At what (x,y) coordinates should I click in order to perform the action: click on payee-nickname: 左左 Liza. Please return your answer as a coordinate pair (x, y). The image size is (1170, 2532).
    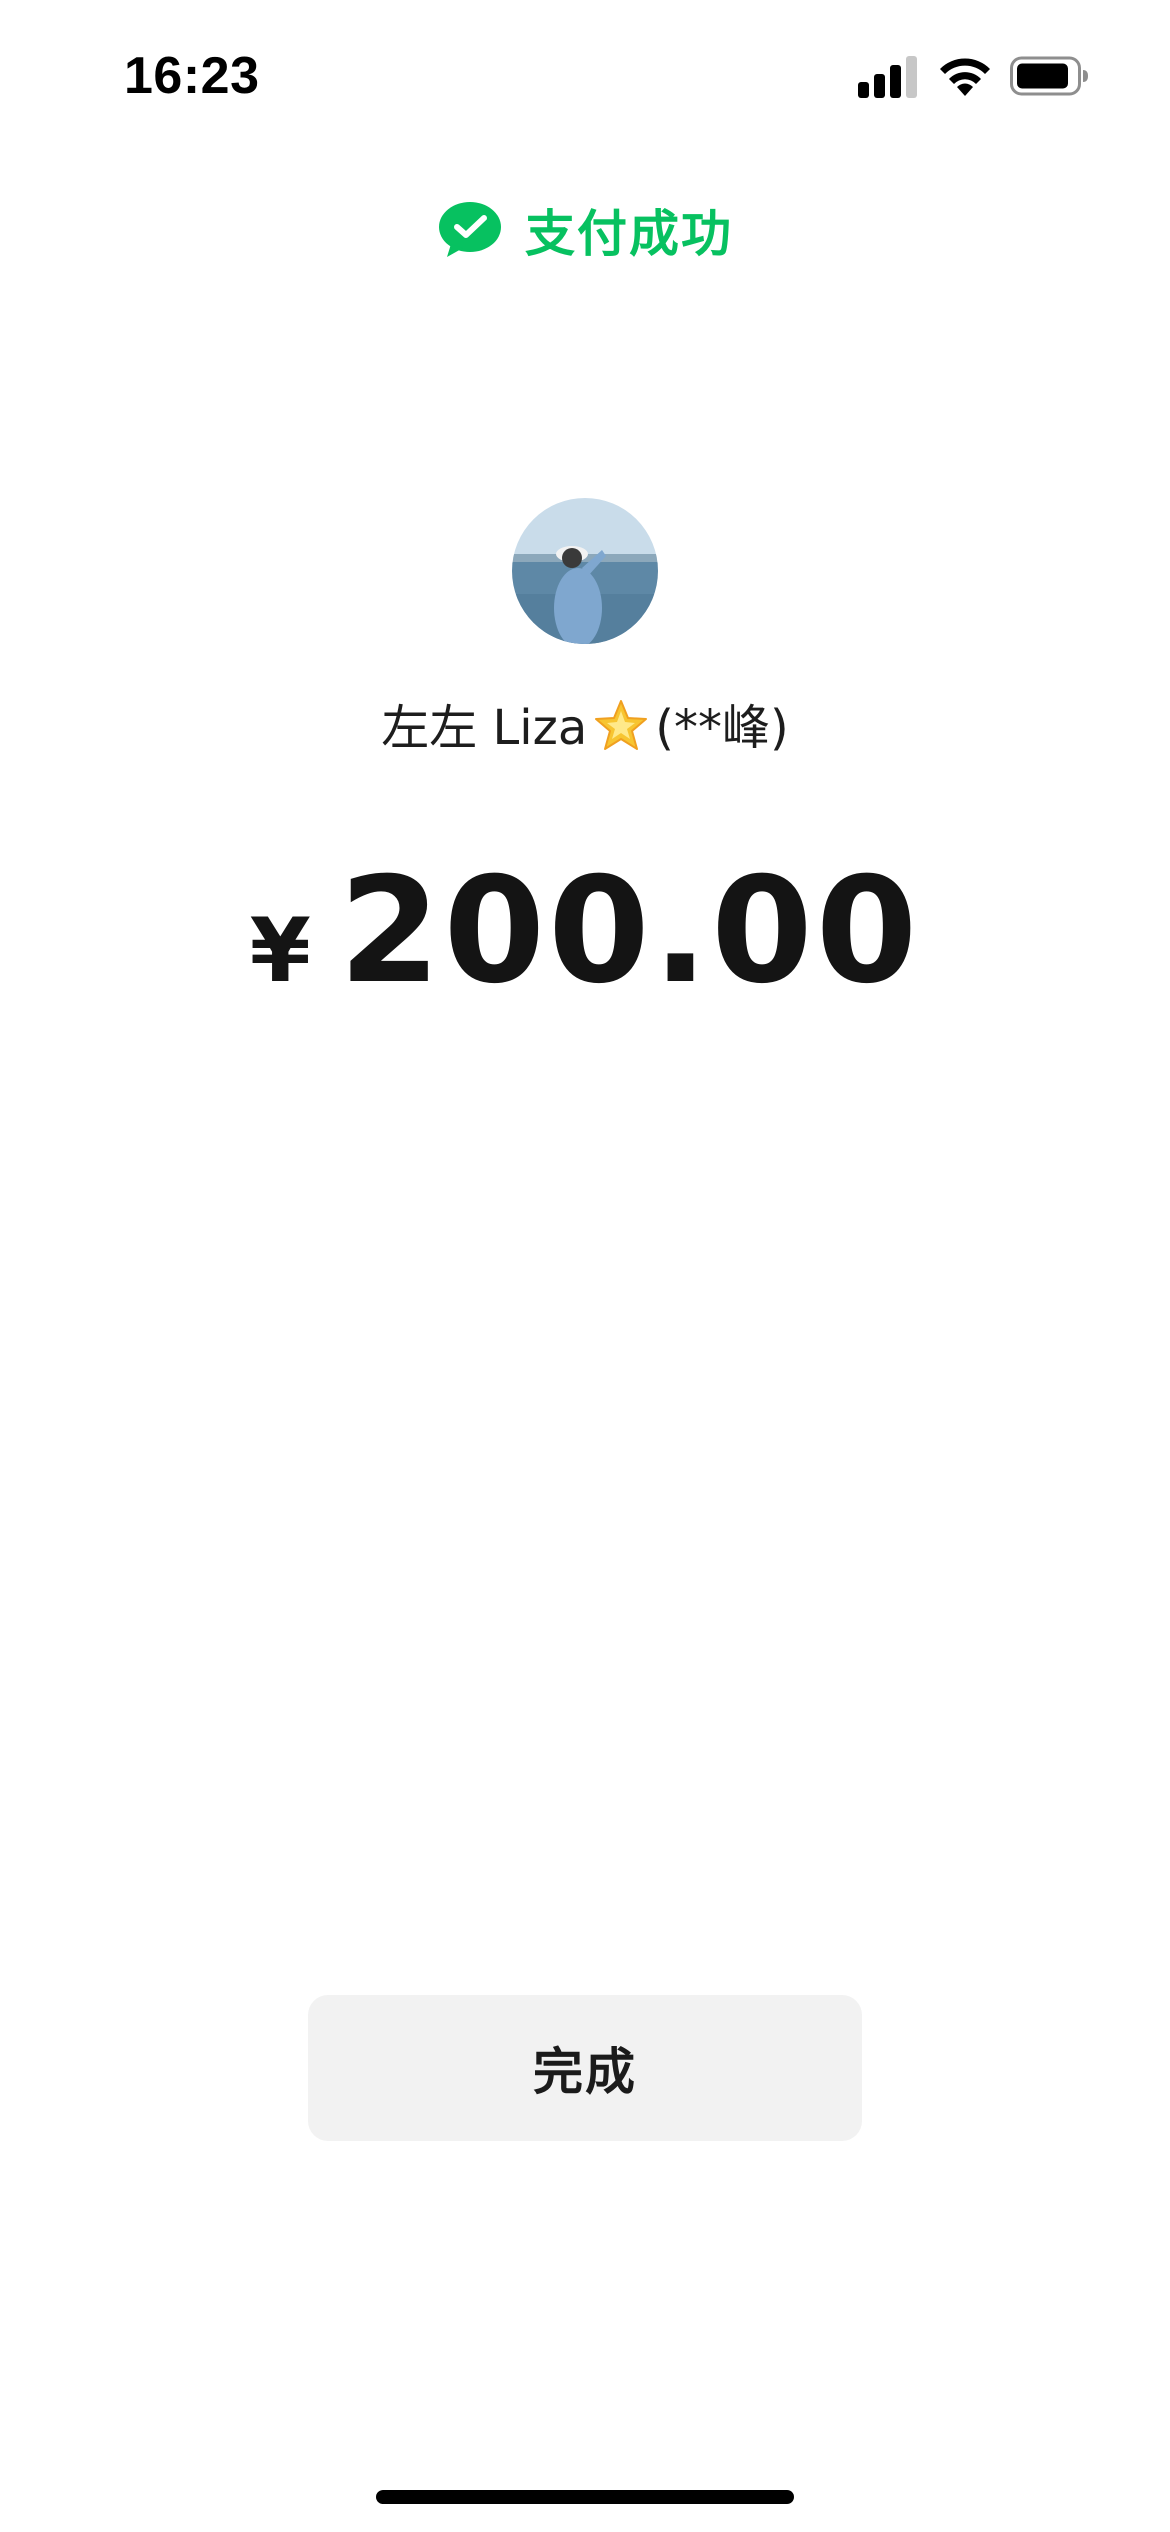
    Looking at the image, I should click on (484, 728).